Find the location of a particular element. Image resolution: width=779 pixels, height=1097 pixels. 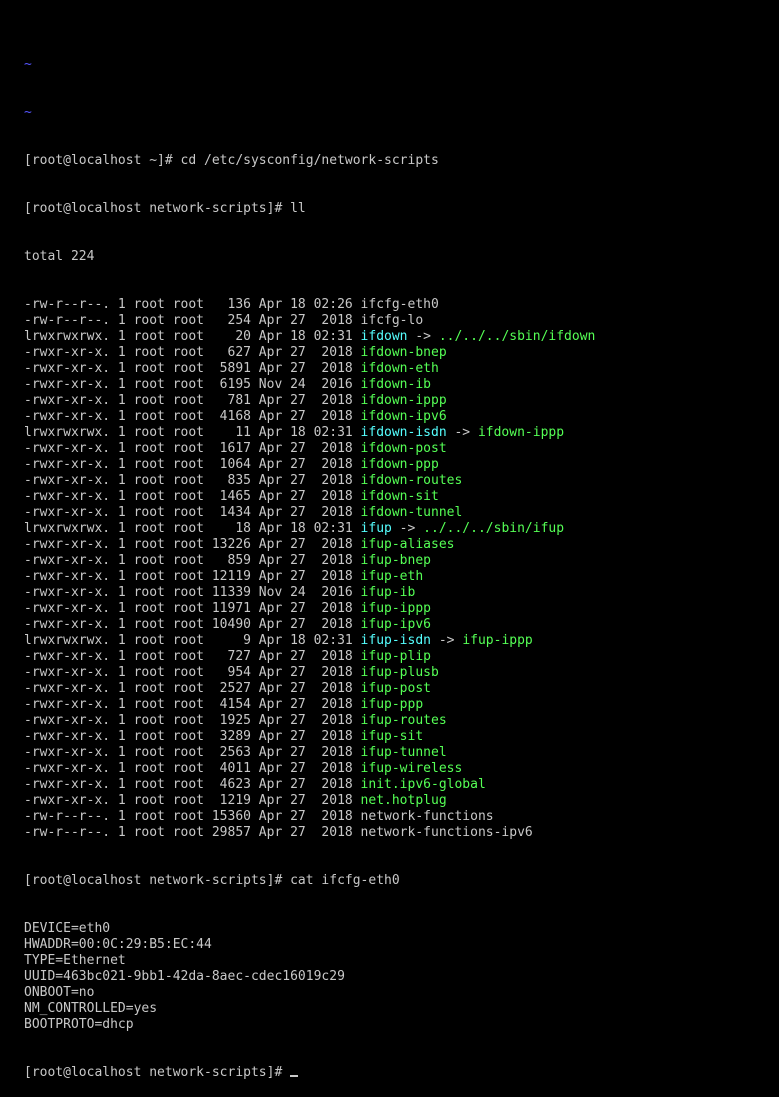

file-info: -rwxr-xr-x. 1 root root 6195 Nov 24 2016 is located at coordinates (192, 384).